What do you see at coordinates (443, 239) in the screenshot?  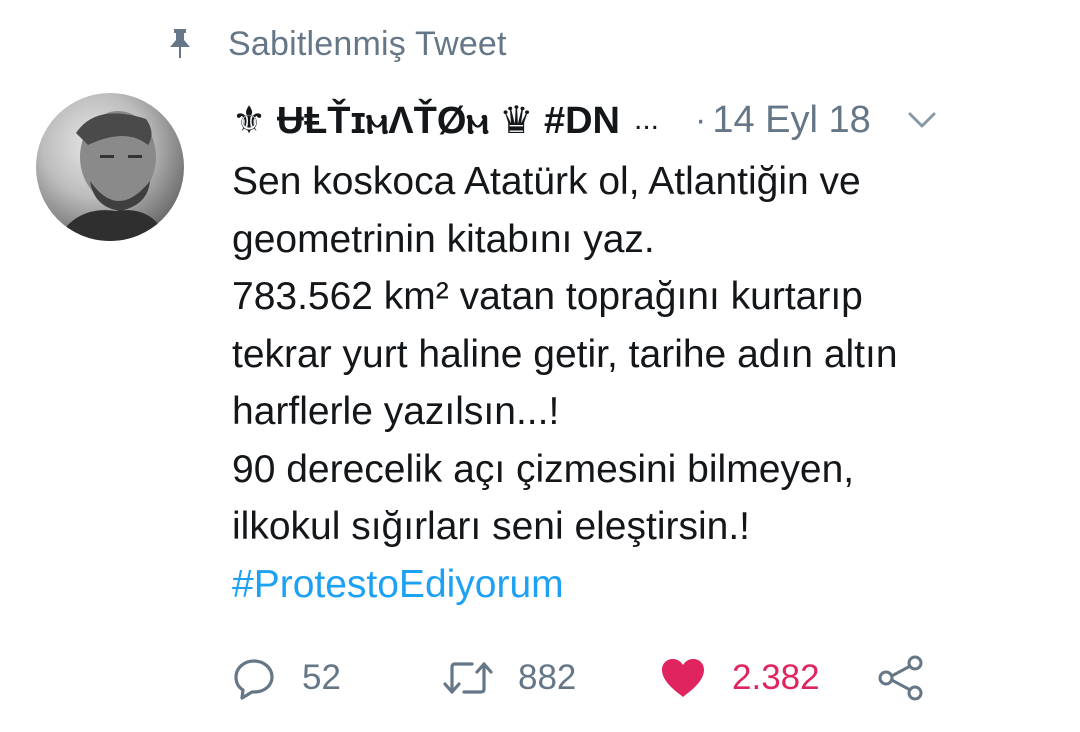 I see `tweet-text-line: geometrinin kitabını yaz.` at bounding box center [443, 239].